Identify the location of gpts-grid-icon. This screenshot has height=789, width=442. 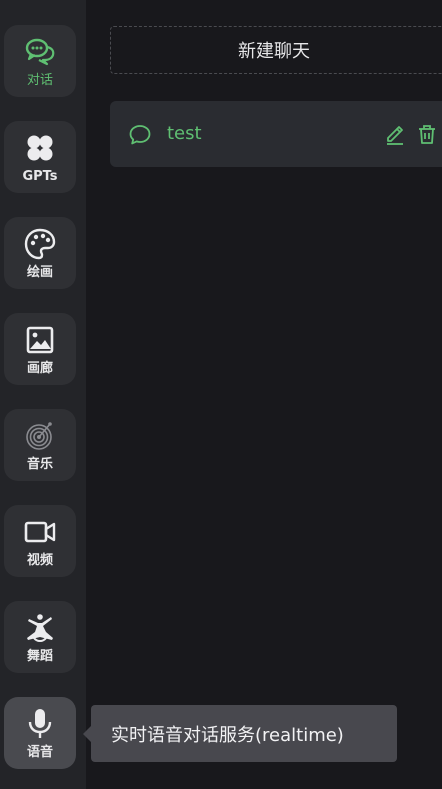
(40, 148).